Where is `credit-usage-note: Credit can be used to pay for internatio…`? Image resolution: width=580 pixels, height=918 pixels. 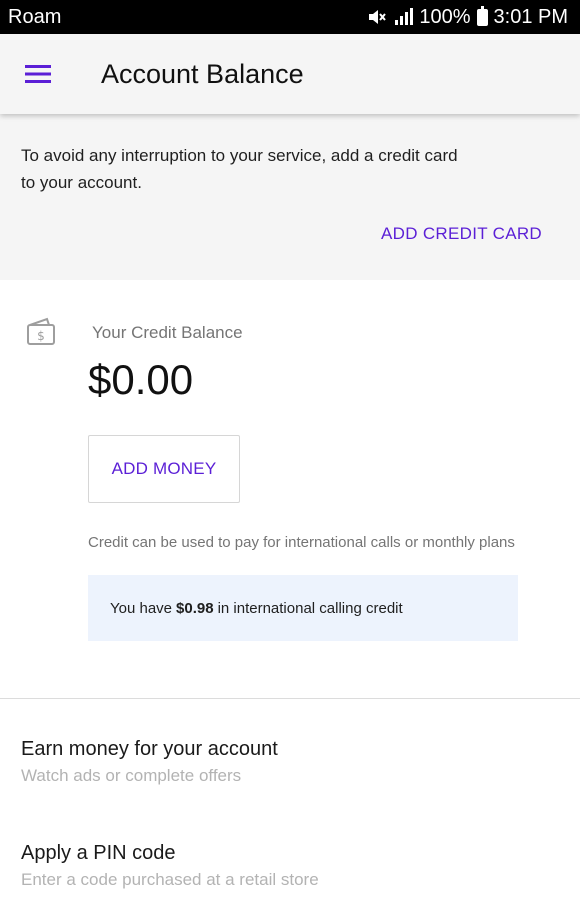 credit-usage-note: Credit can be used to pay for internatio… is located at coordinates (301, 542).